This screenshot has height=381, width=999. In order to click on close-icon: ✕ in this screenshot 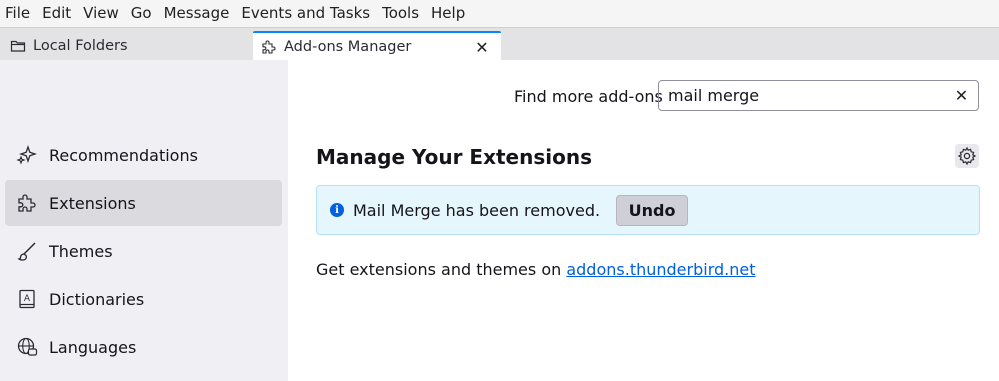, I will do `click(482, 47)`.